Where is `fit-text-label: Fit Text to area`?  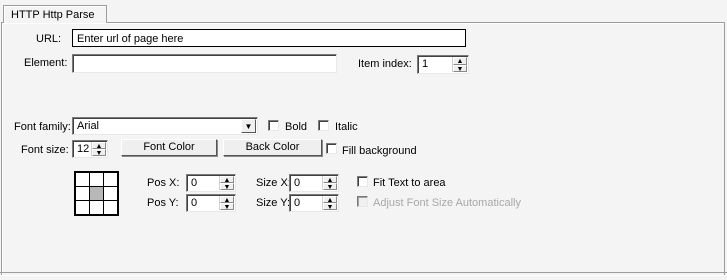
fit-text-label: Fit Text to area is located at coordinates (409, 183).